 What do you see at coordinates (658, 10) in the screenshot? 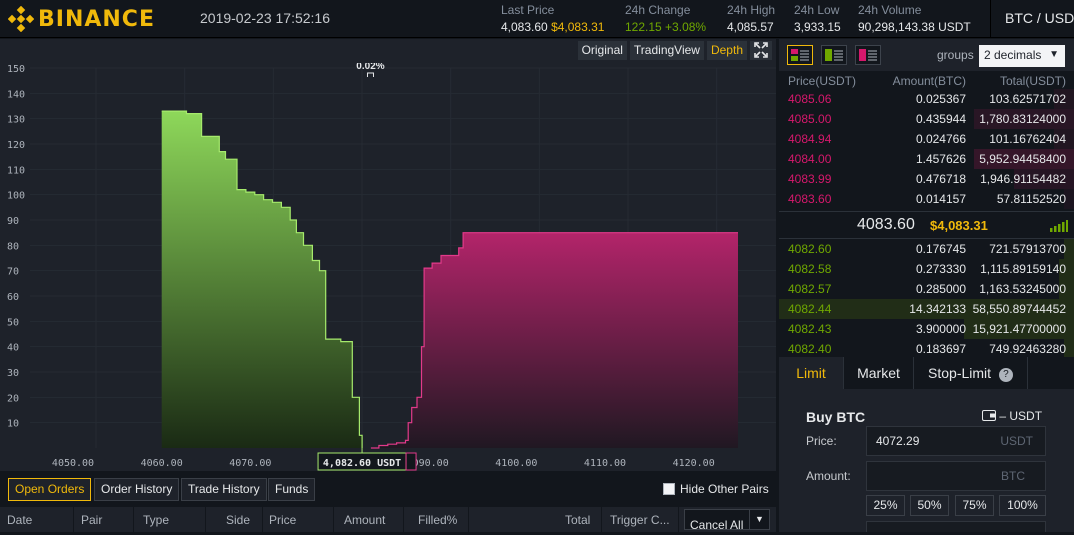
I see `stat-label: 24h Change` at bounding box center [658, 10].